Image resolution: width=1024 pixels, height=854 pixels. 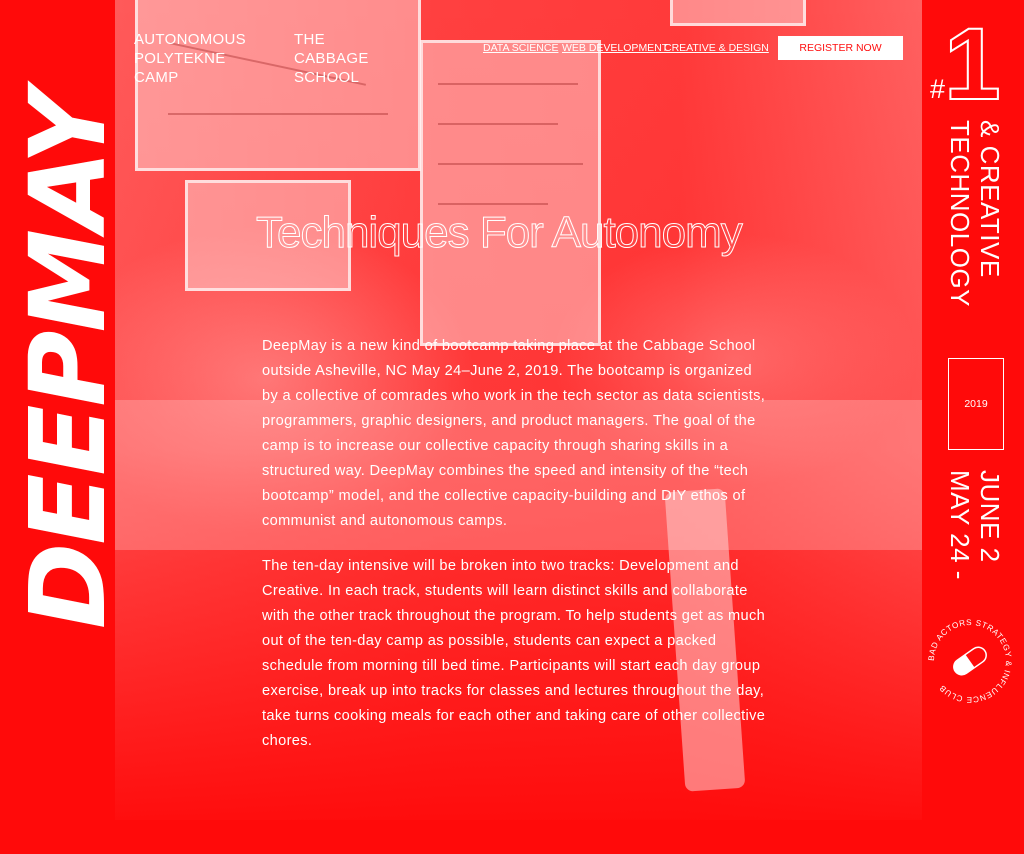 I want to click on brand-line: POLYTEKNE, so click(x=180, y=58).